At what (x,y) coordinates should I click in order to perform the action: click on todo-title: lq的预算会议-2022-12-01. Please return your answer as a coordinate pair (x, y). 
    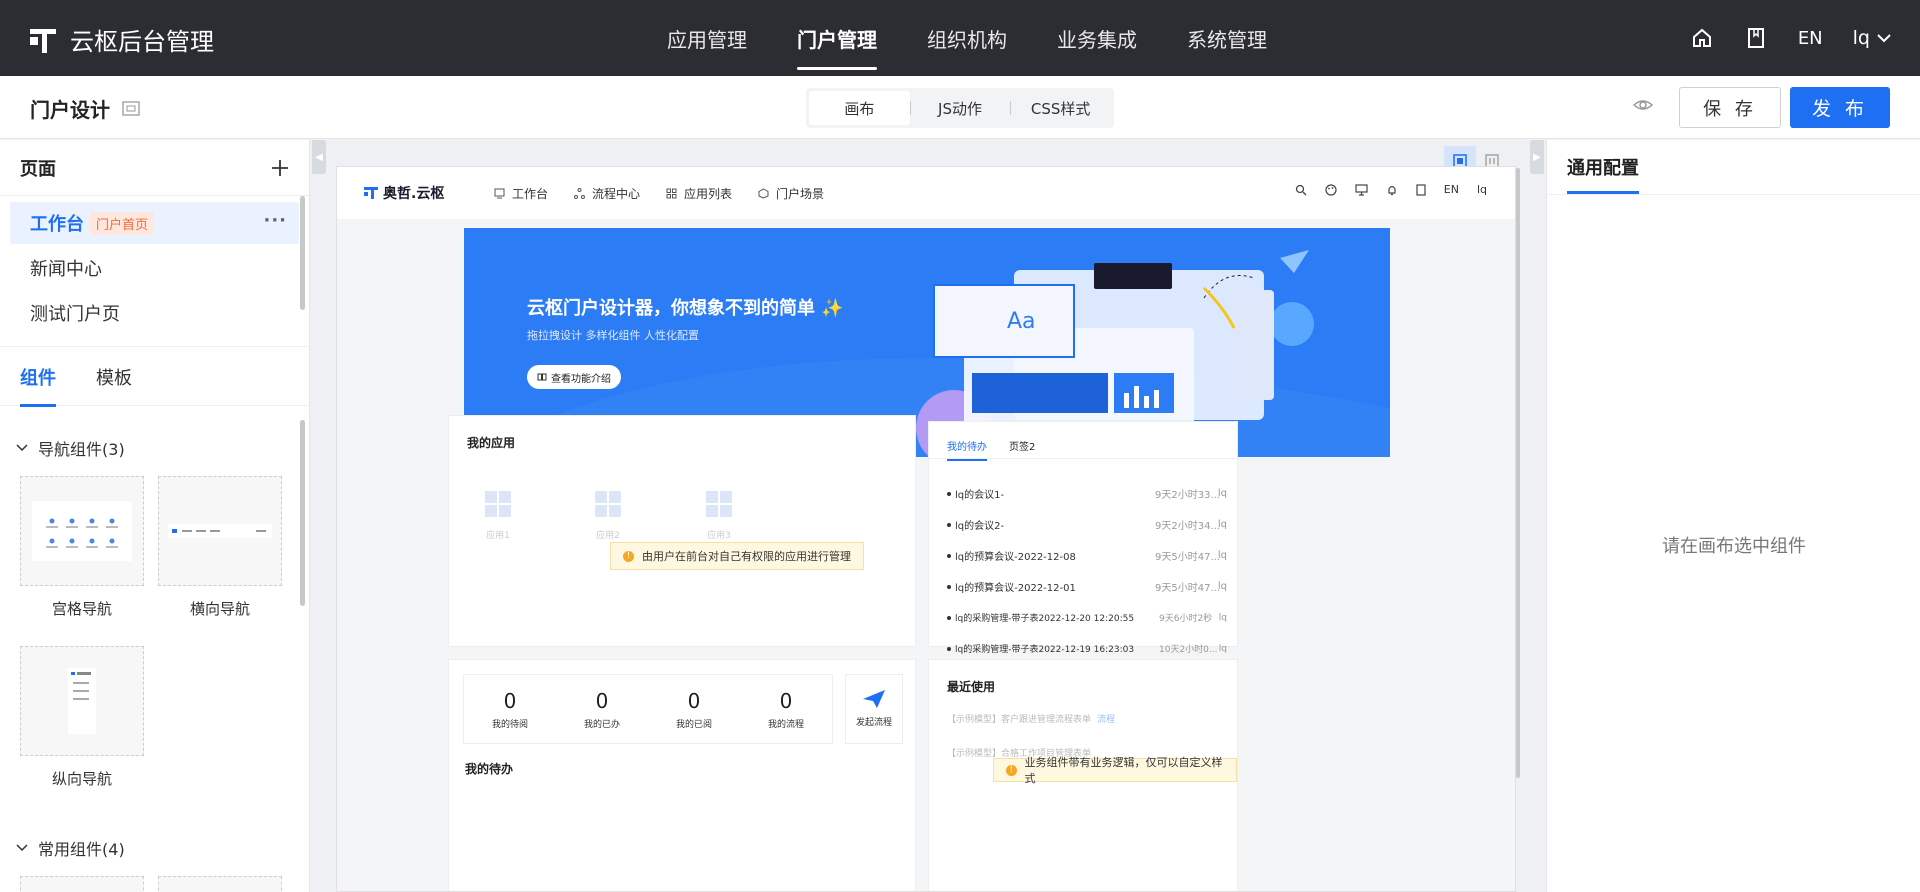
    Looking at the image, I should click on (1015, 588).